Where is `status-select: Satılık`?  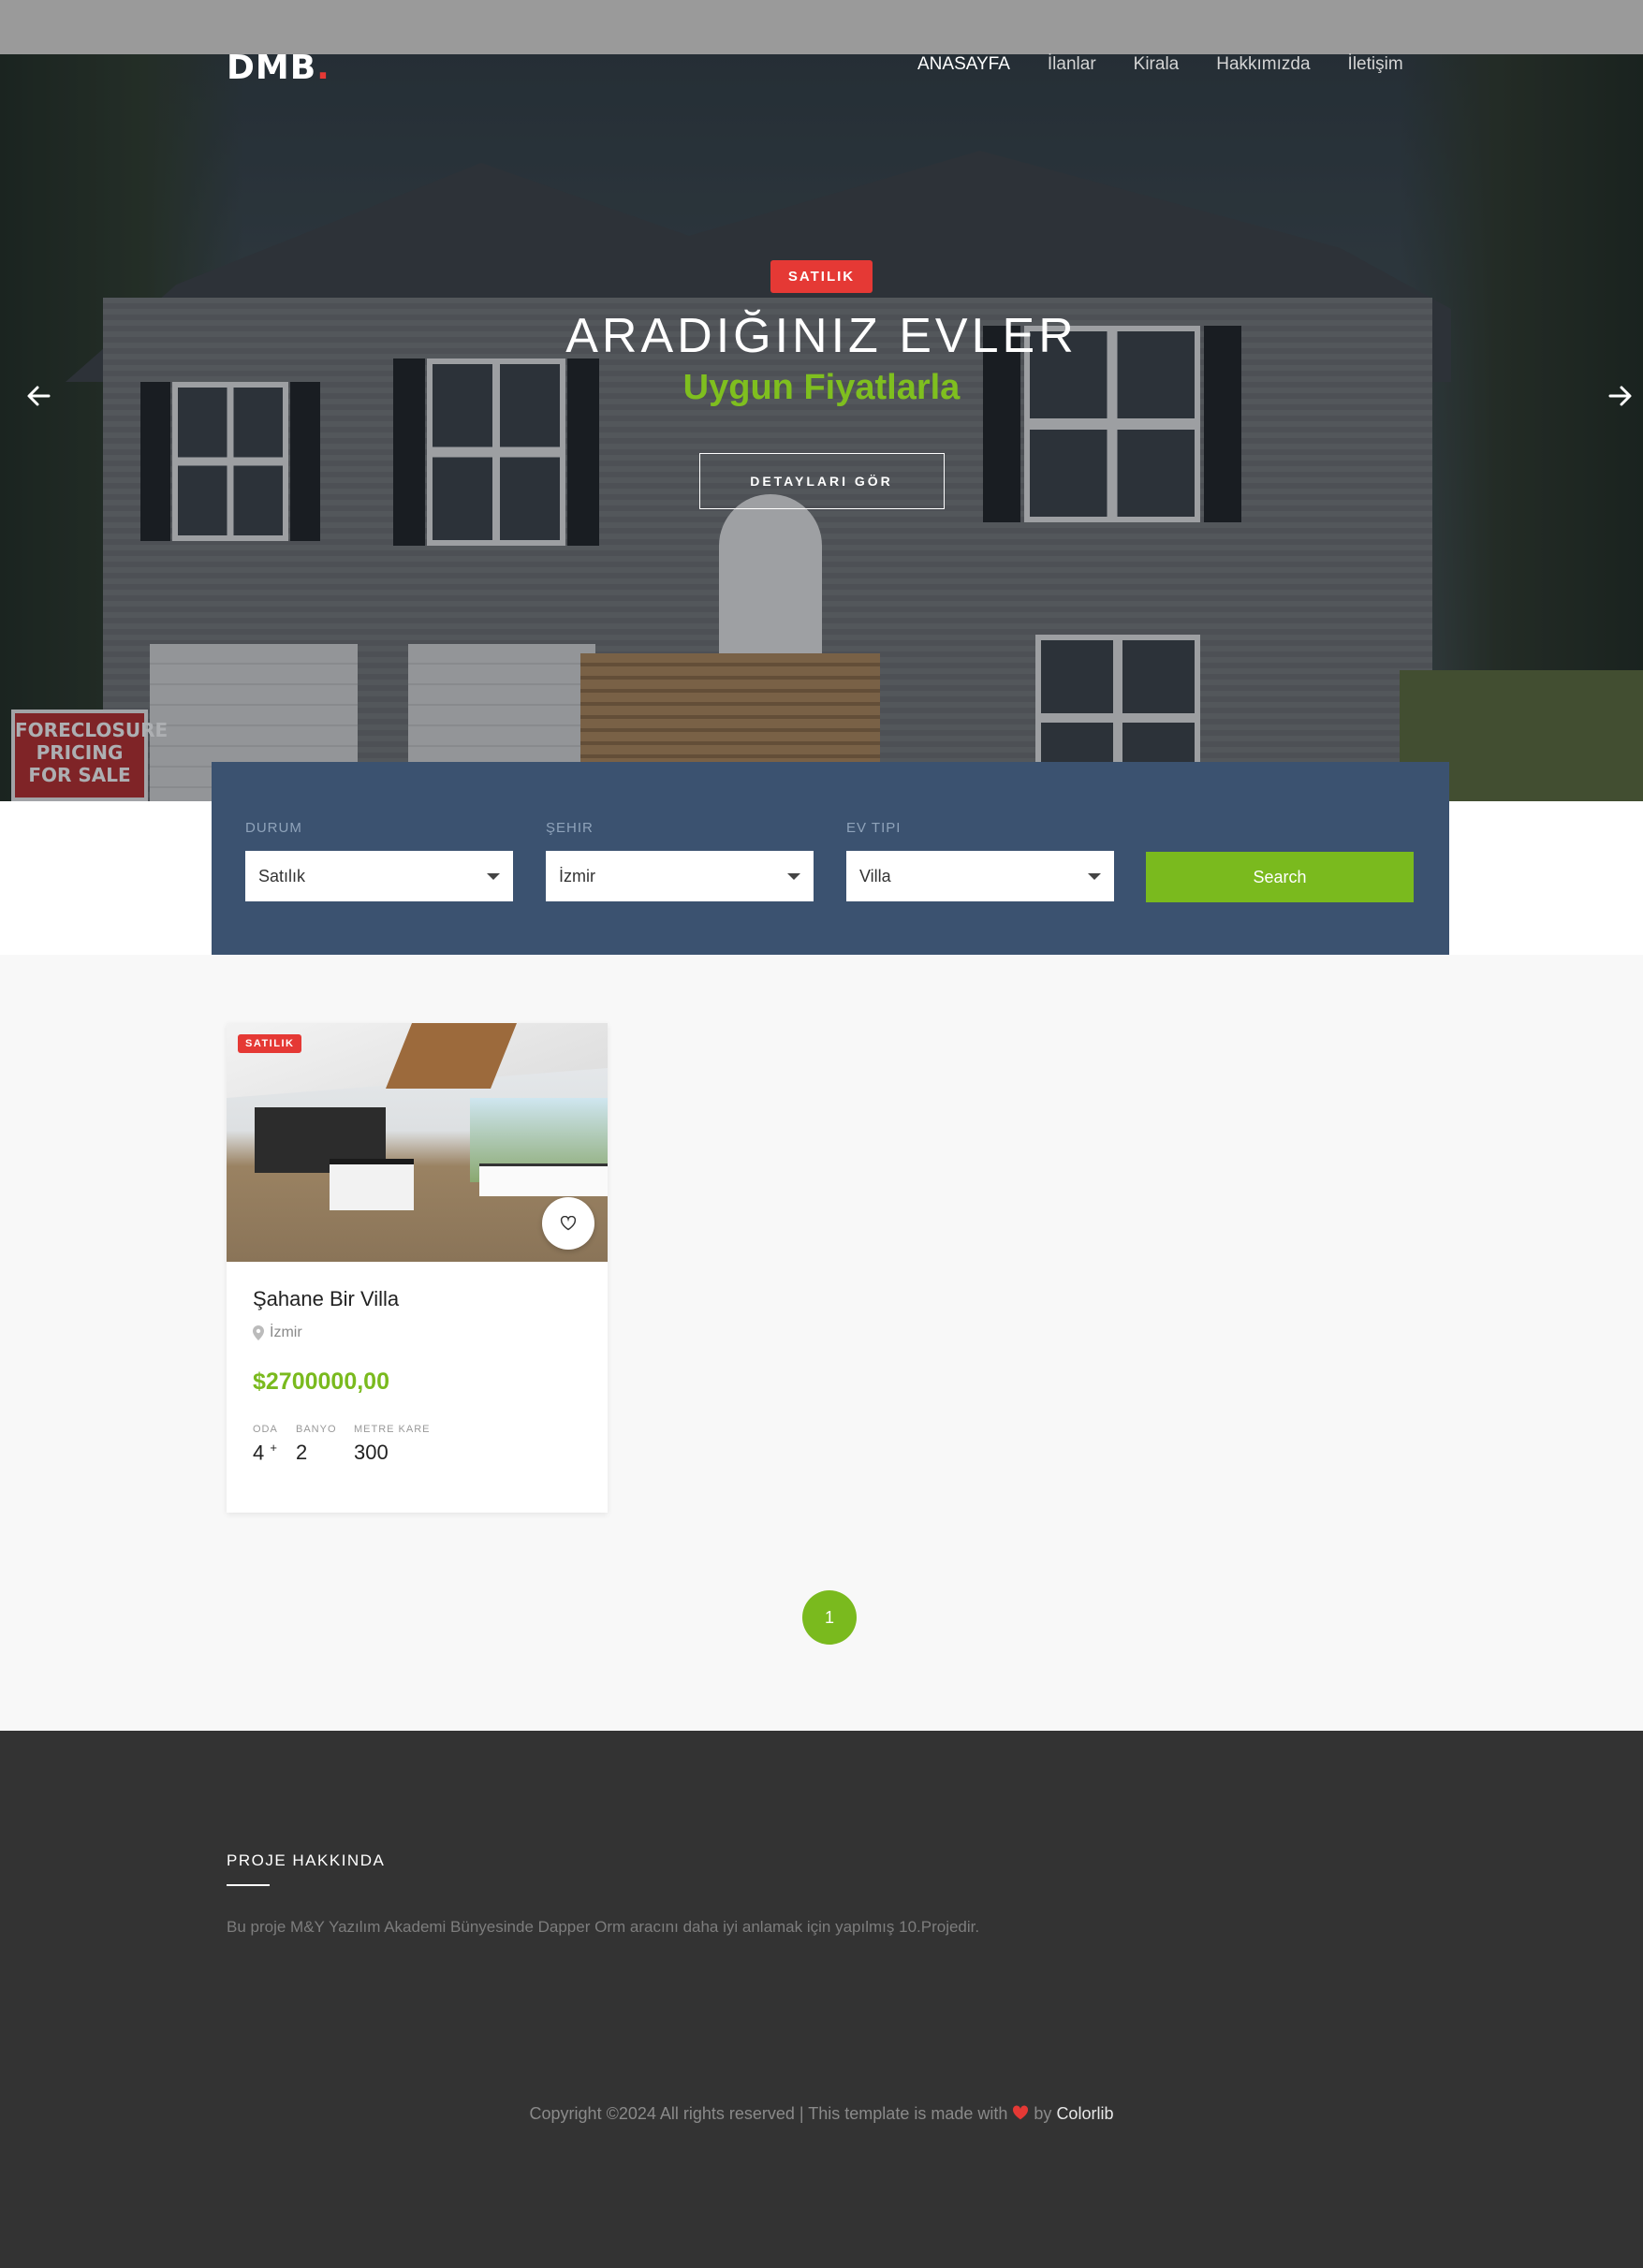 status-select: Satılık is located at coordinates (379, 876).